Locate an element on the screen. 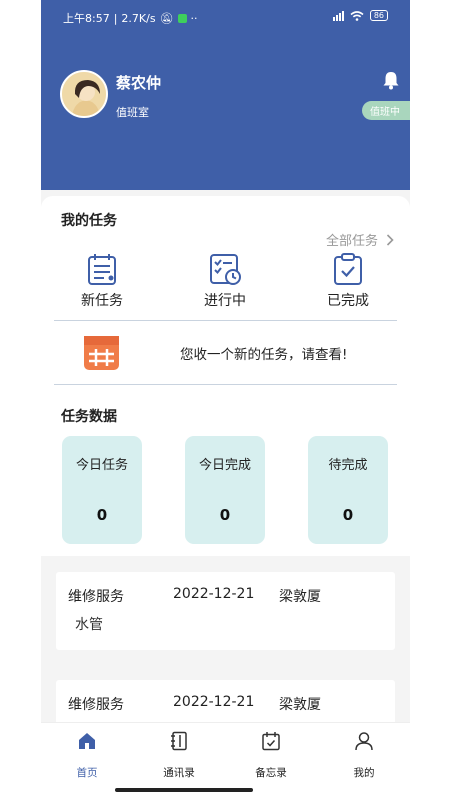 The image size is (450, 800). tab-home: 首页 is located at coordinates (87, 755).